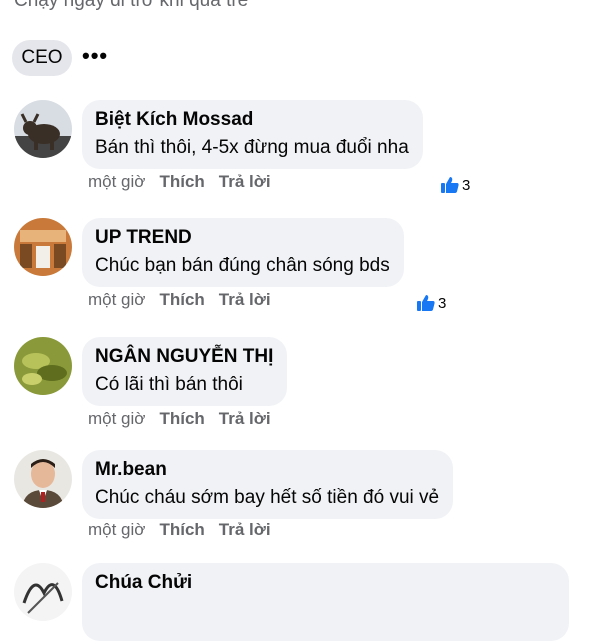 The width and height of the screenshot is (600, 641). Describe the element at coordinates (185, 371) in the screenshot. I see `comment-bubble: NGÂN NGUYỄN THỊ Có lãi thì bán thôi` at that location.